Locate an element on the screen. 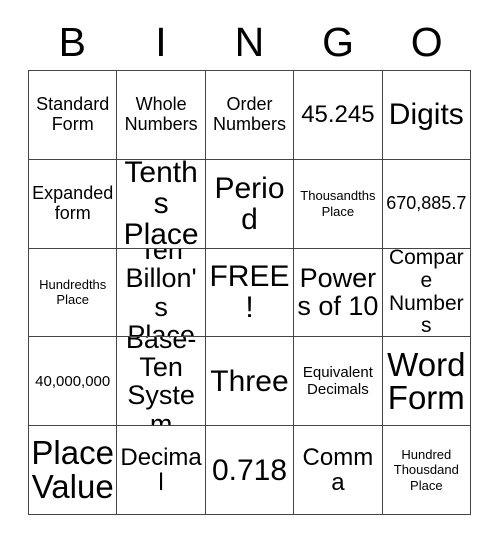 This screenshot has height=544, width=500. bingo-cell-label: Period is located at coordinates (249, 203).